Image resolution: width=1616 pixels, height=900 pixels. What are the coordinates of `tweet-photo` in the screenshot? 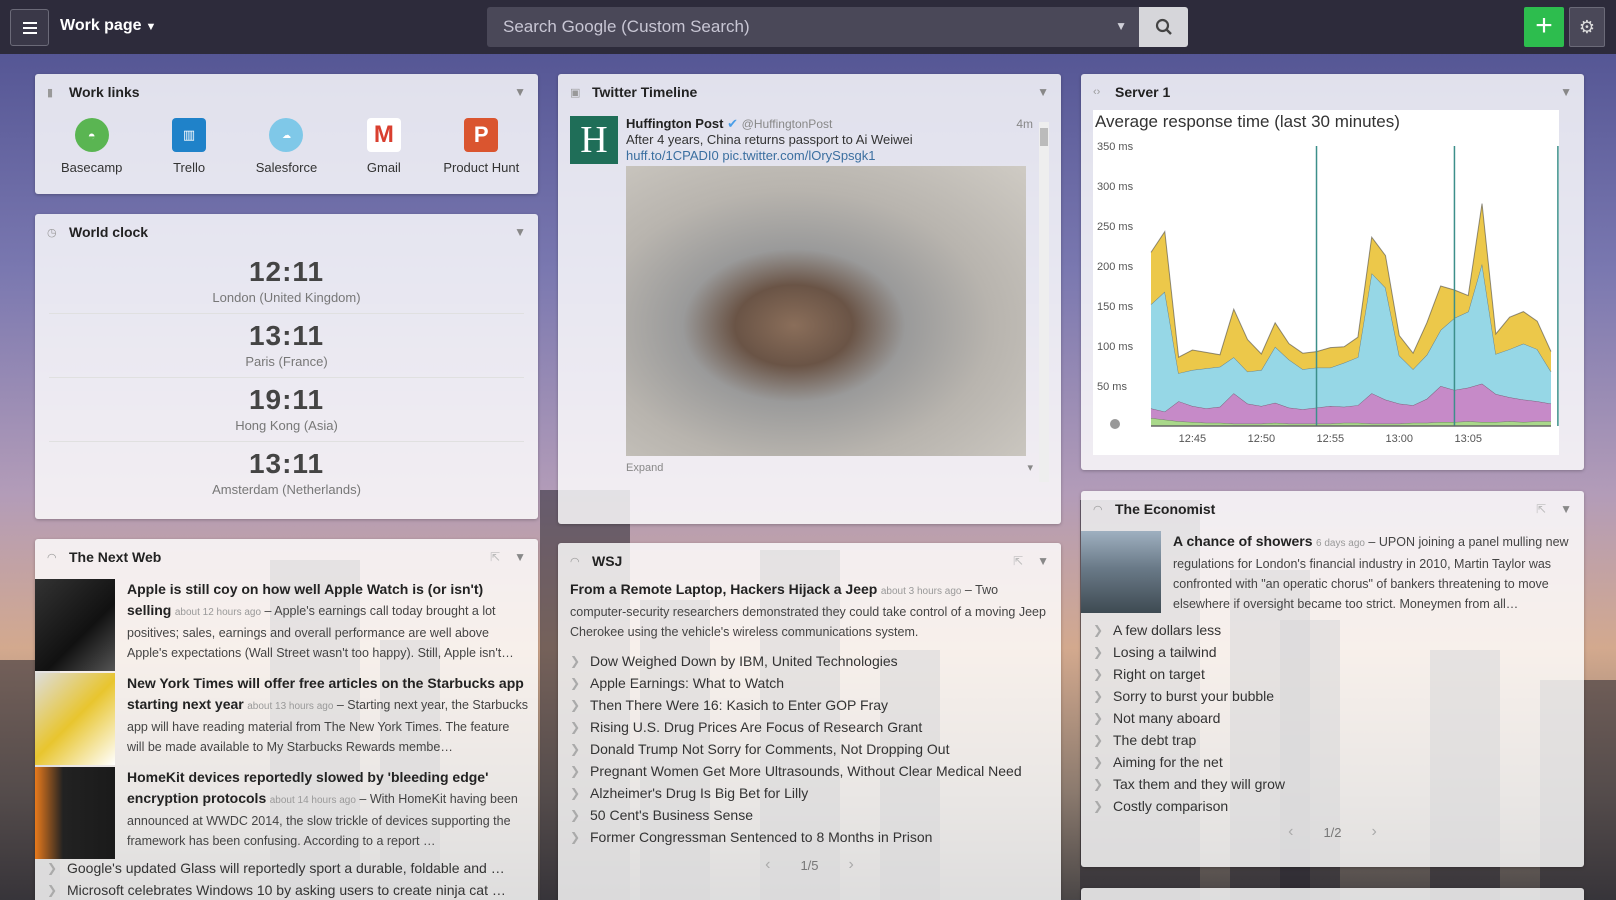 It's located at (826, 311).